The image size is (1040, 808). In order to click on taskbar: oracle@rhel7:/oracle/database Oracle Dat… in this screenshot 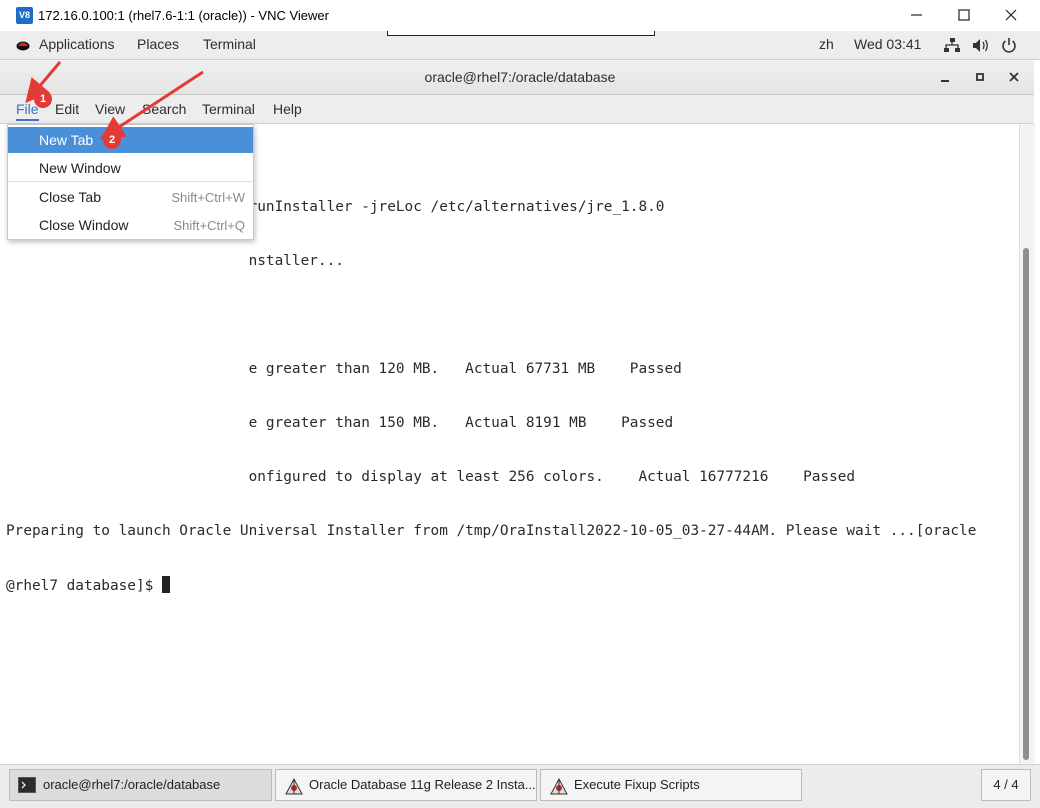, I will do `click(520, 786)`.